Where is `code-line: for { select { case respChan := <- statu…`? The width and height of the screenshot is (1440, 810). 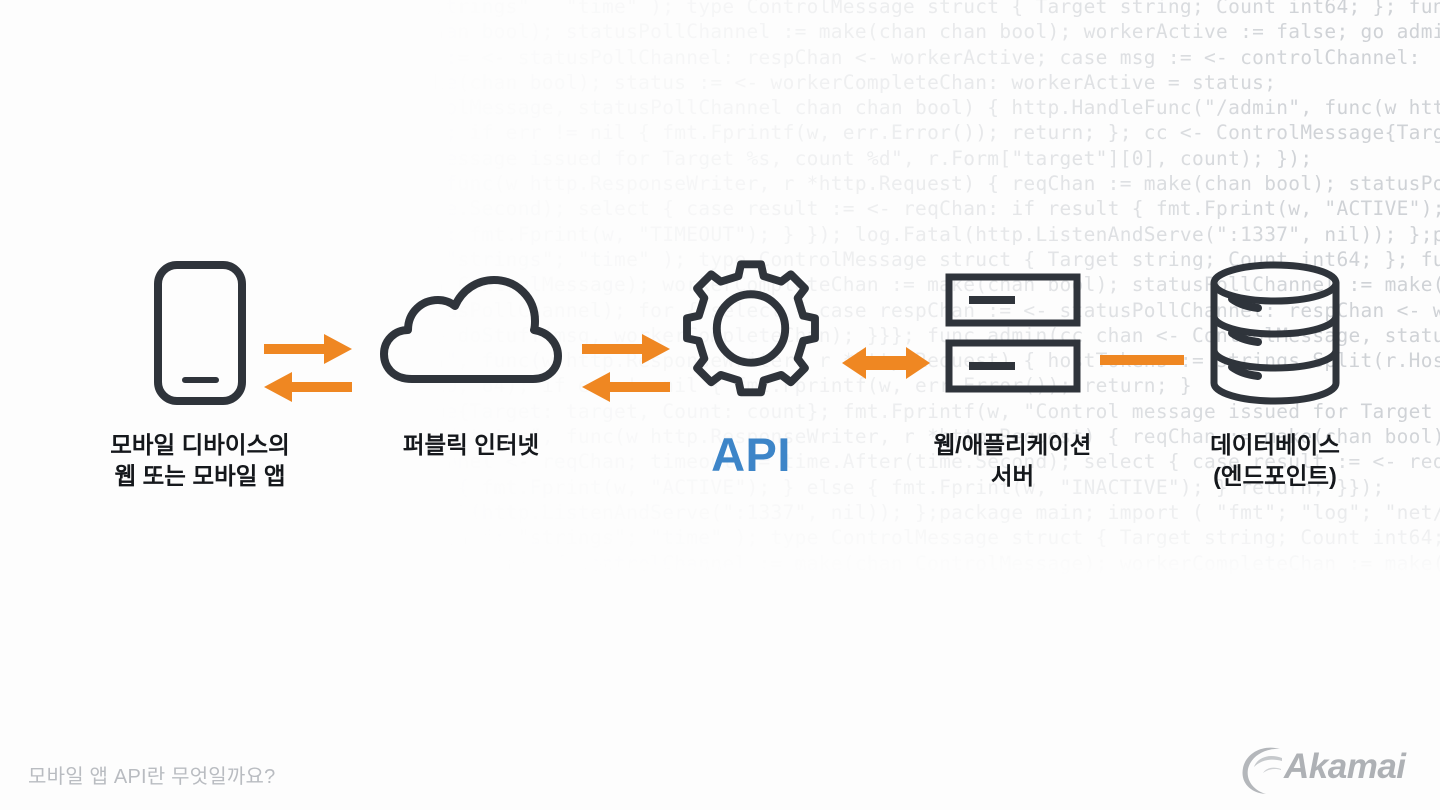 code-line: for { select { case respChan := <- statu… is located at coordinates (710, 57).